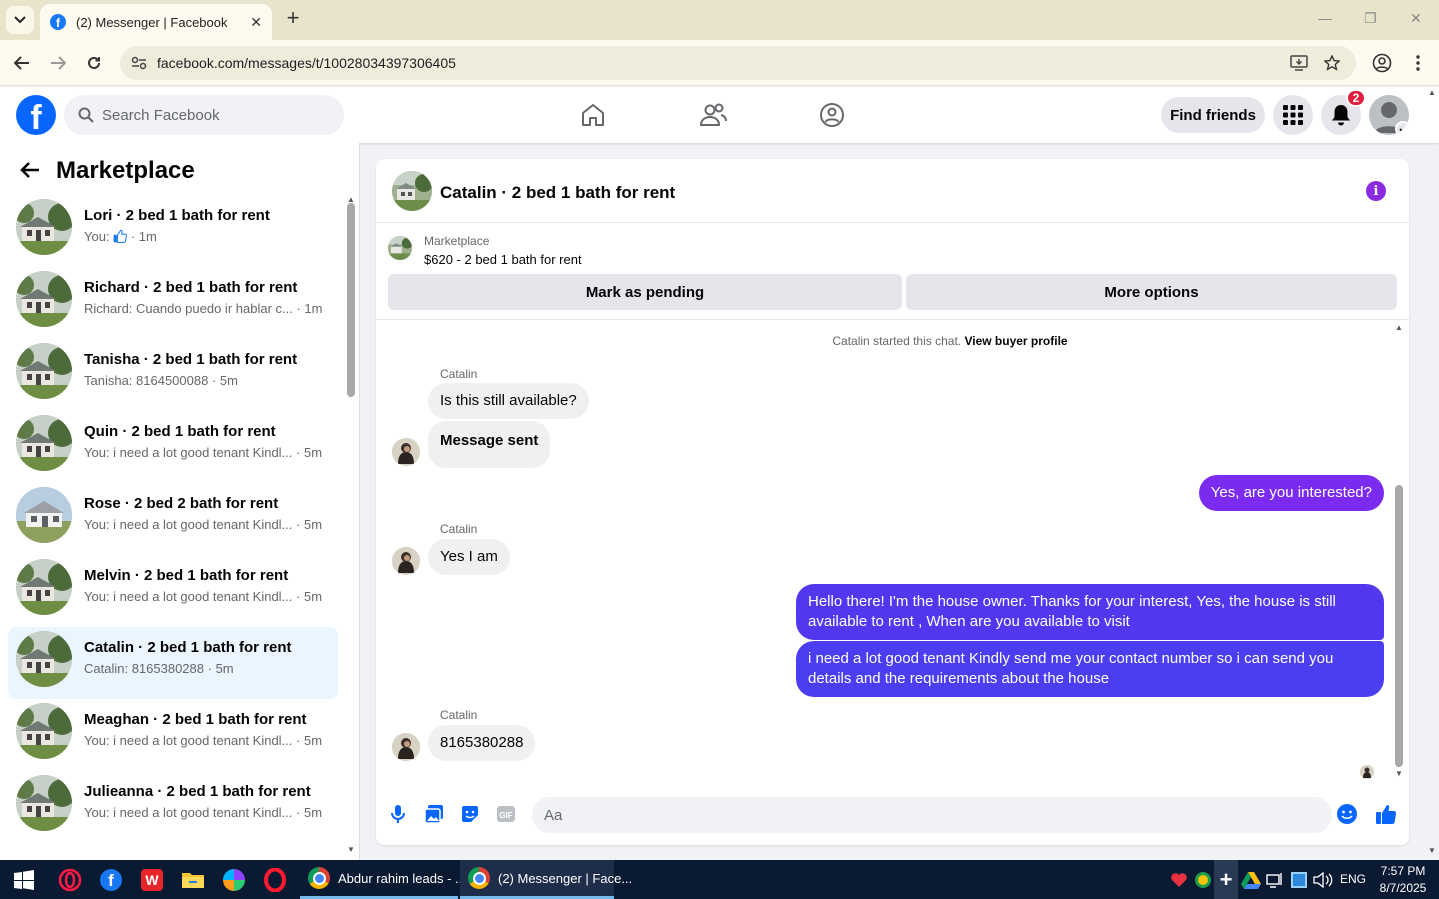 The width and height of the screenshot is (1439, 899). Describe the element at coordinates (1299, 880) in the screenshot. I see `app-window-tray-icon` at that location.